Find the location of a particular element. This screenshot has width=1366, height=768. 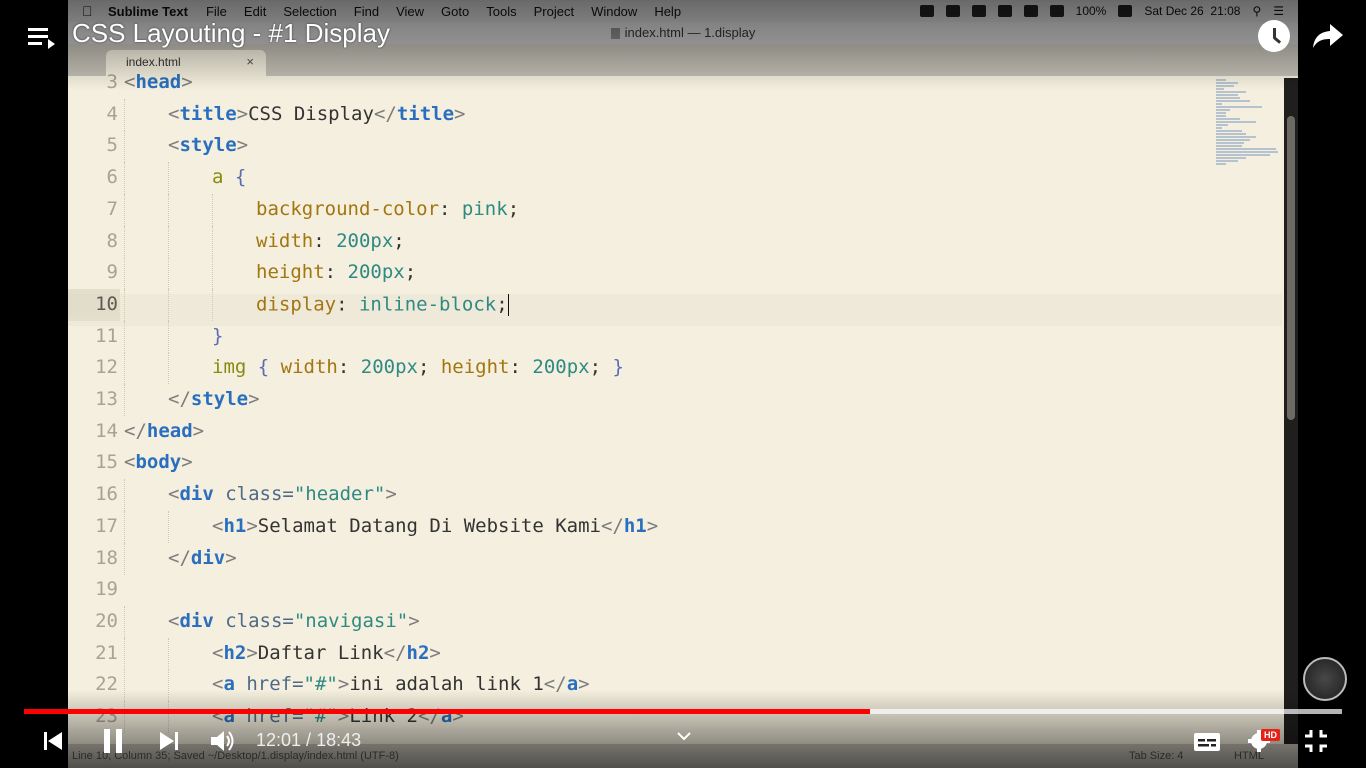

camera-icon is located at coordinates (926, 11).